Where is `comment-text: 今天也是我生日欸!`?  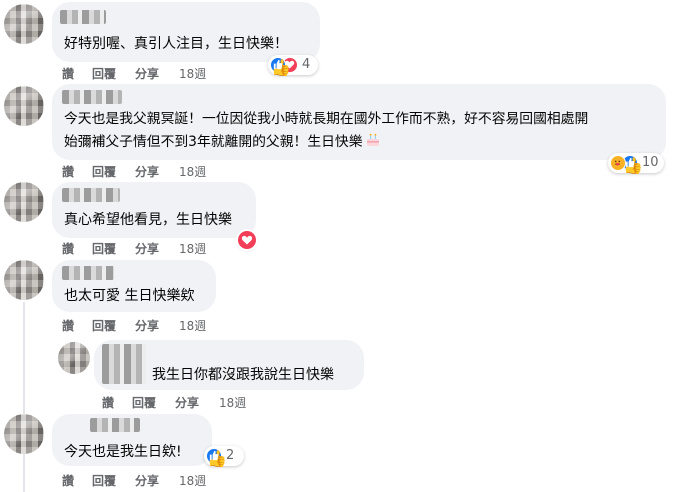 comment-text: 今天也是我生日欸! is located at coordinates (123, 452).